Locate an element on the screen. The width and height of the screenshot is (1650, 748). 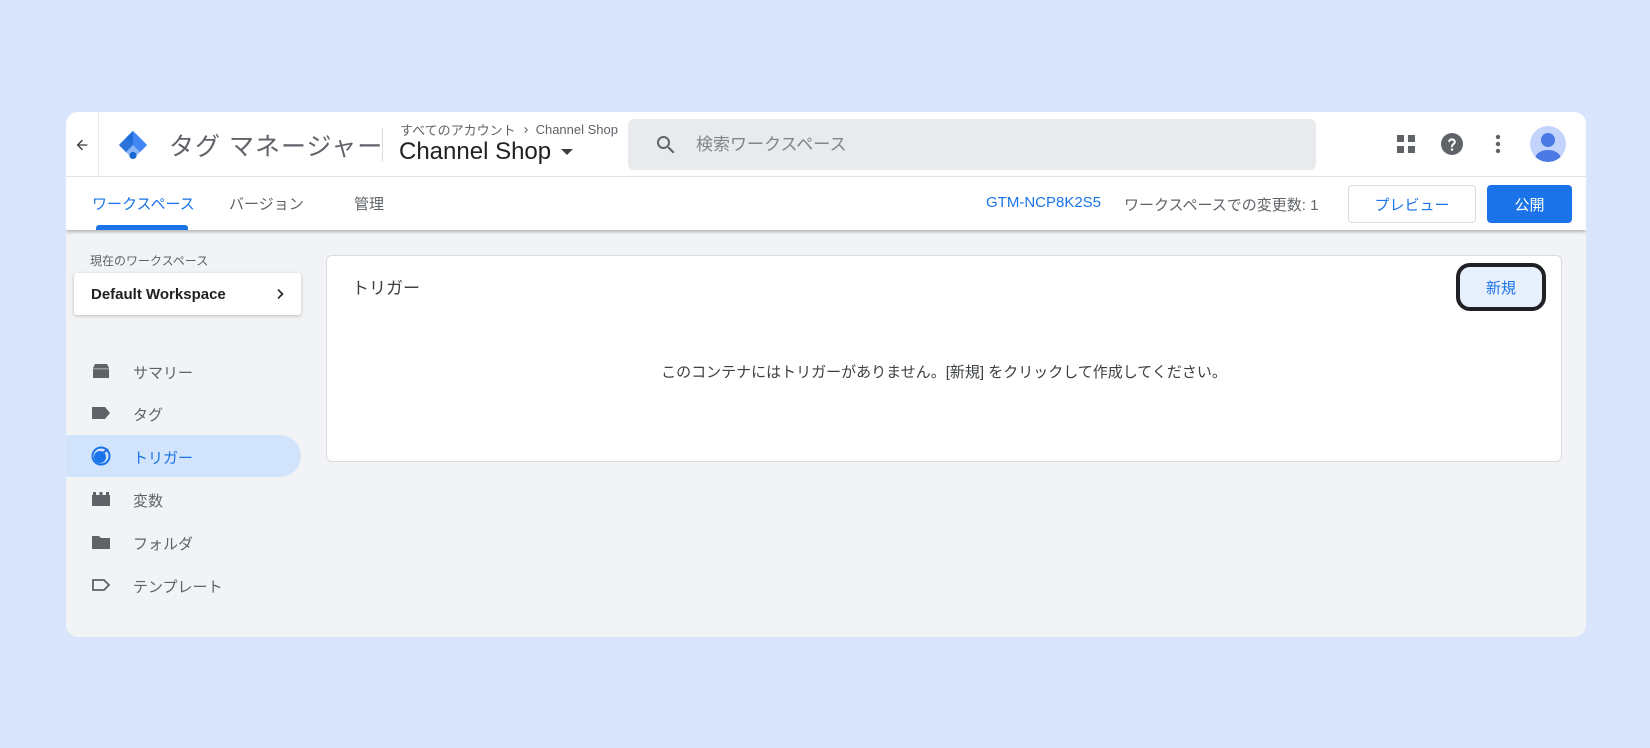
sidebar-item-variables: 変数 is located at coordinates (183, 499).